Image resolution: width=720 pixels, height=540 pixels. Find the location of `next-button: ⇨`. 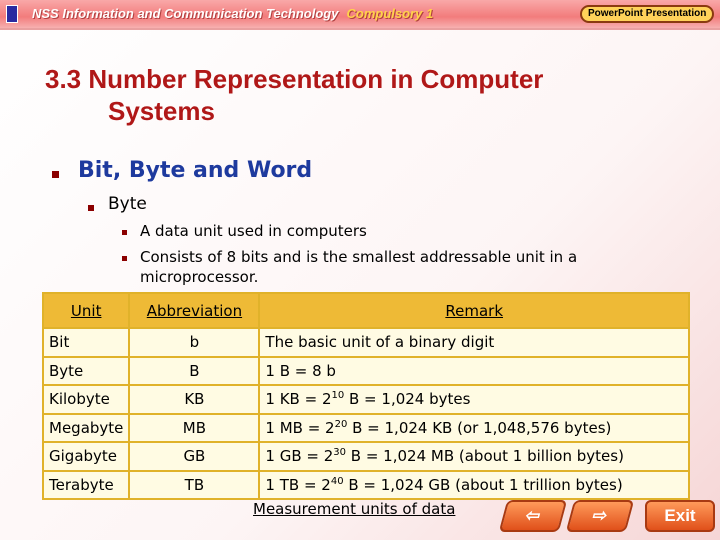

next-button: ⇨ is located at coordinates (600, 516).